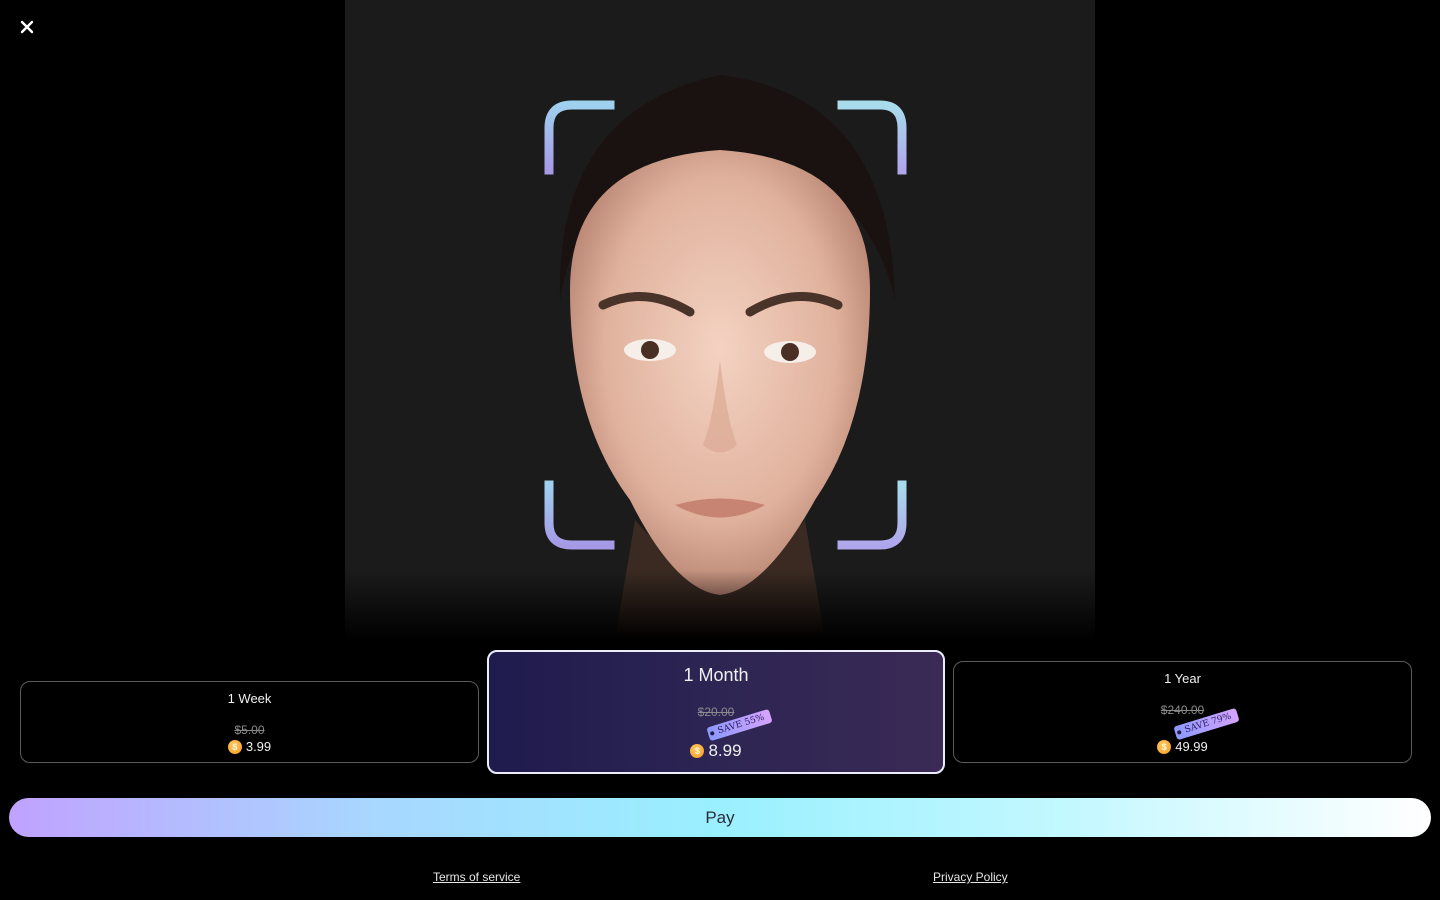 This screenshot has width=1440, height=900. I want to click on plan-old-price: $5.00, so click(249, 730).